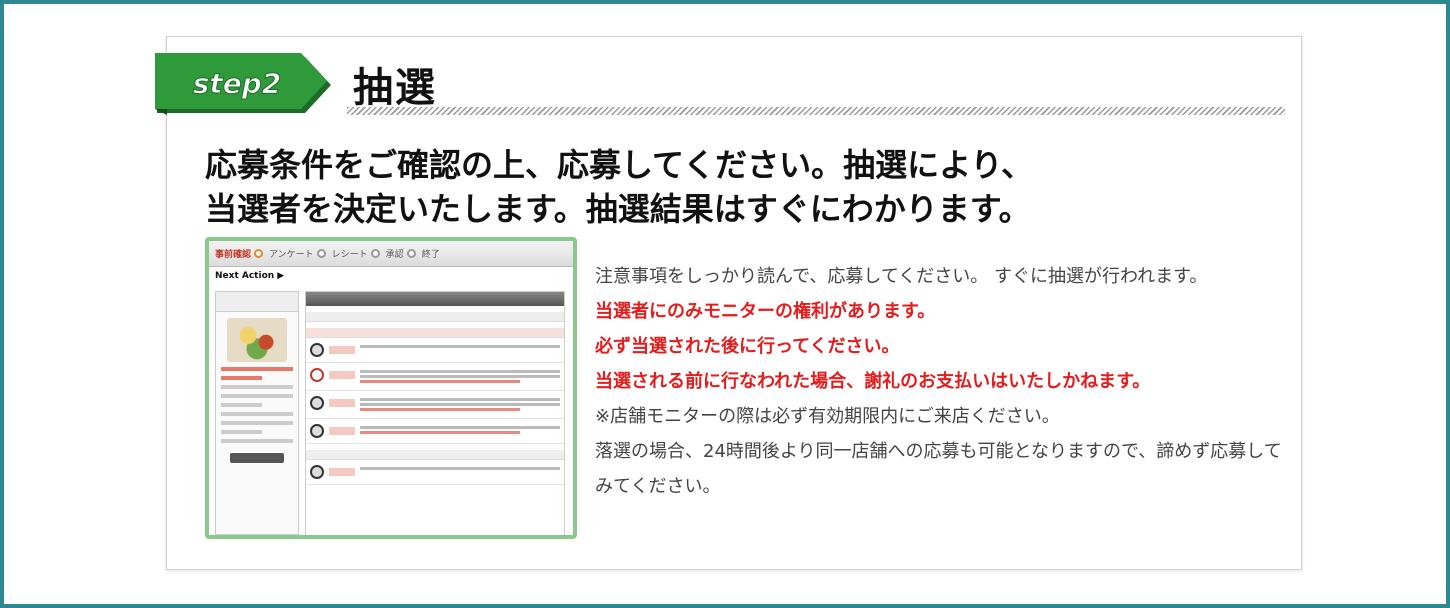  I want to click on step-badge: step2, so click(243, 84).